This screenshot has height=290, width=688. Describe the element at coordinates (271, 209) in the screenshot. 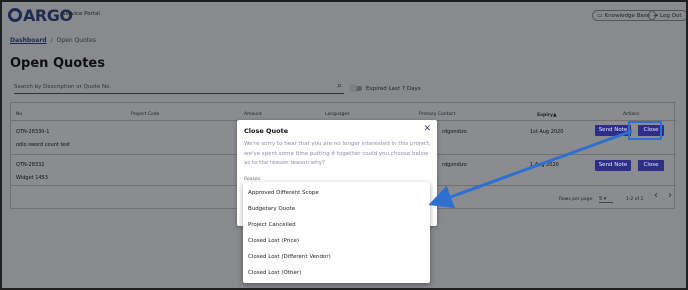

I see `reason-option: Budgetary Quote` at that location.